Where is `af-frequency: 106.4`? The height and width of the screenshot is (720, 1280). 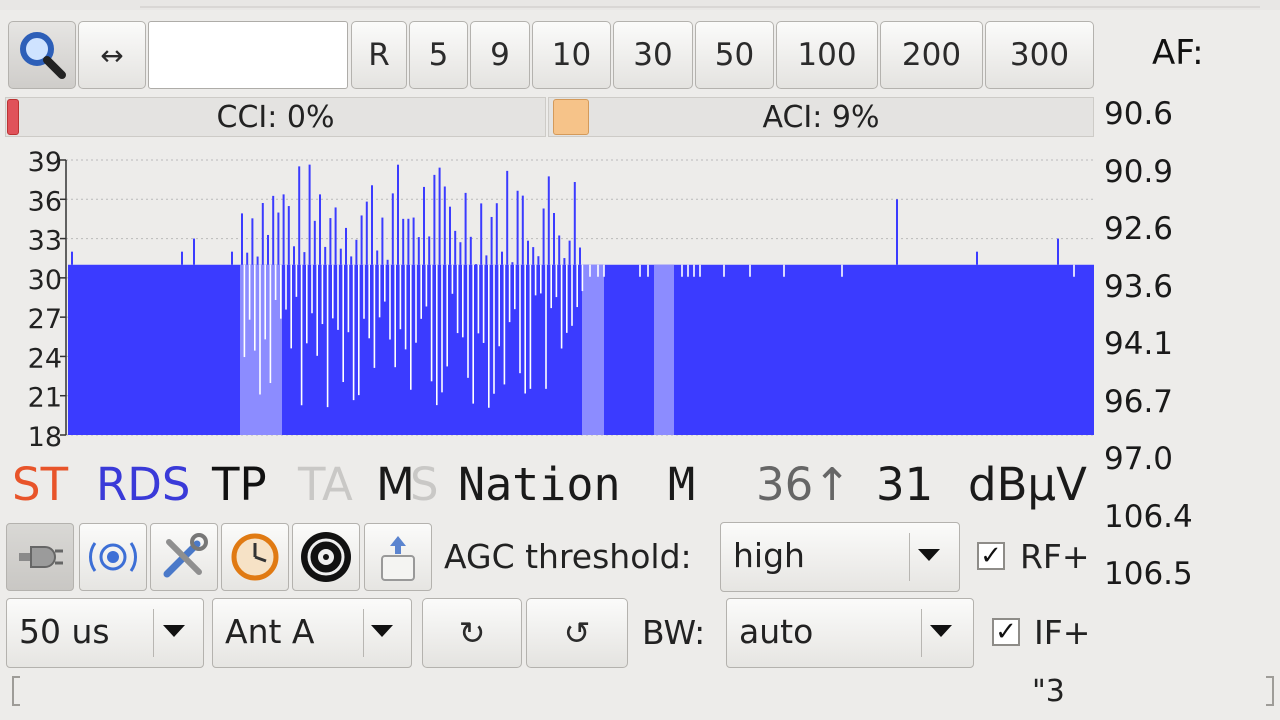 af-frequency: 106.4 is located at coordinates (1148, 517).